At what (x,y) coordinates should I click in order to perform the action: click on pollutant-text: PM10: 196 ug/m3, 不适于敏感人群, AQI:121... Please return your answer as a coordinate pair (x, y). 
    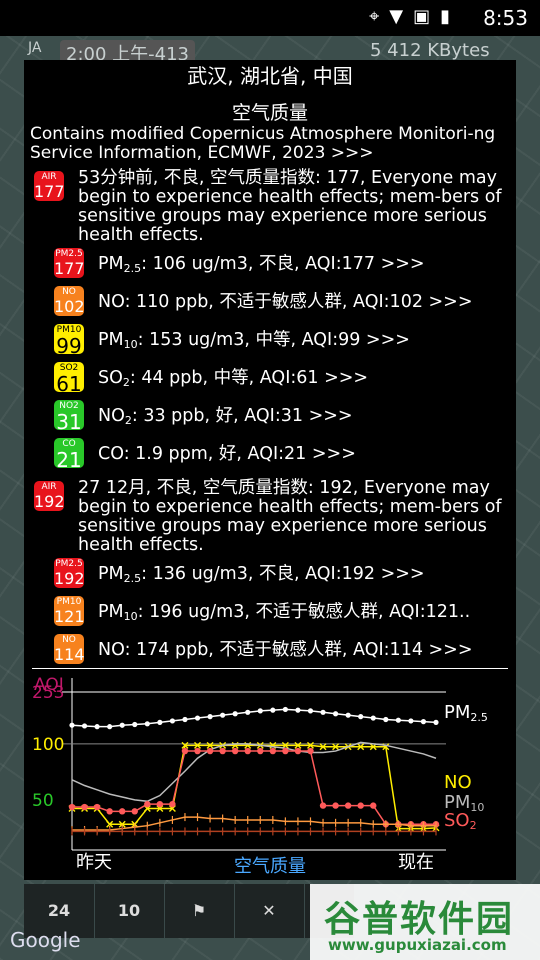
    Looking at the image, I should click on (284, 612).